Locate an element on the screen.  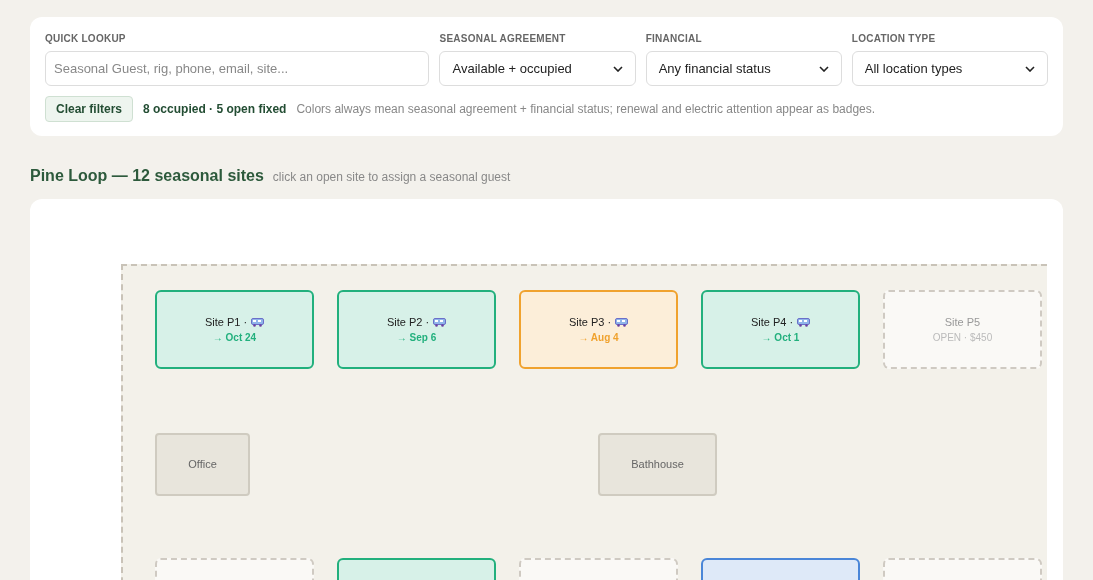
legend-text: Colors always mean seasonal agreement + financial status; renewal and electric attention appear as badges. is located at coordinates (586, 109).